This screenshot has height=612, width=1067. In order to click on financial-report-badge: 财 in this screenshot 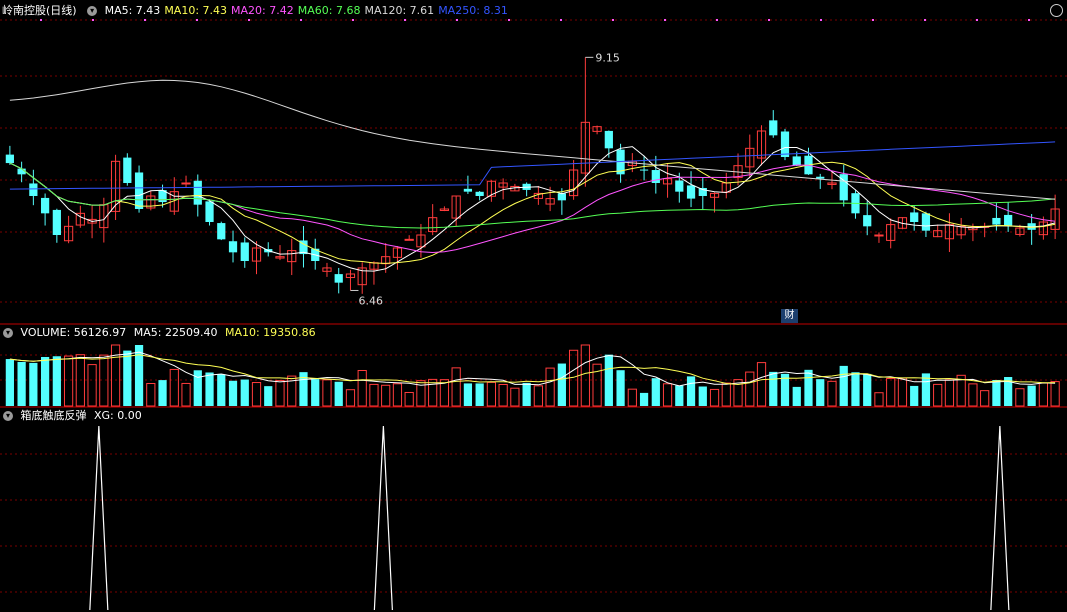, I will do `click(789, 316)`.